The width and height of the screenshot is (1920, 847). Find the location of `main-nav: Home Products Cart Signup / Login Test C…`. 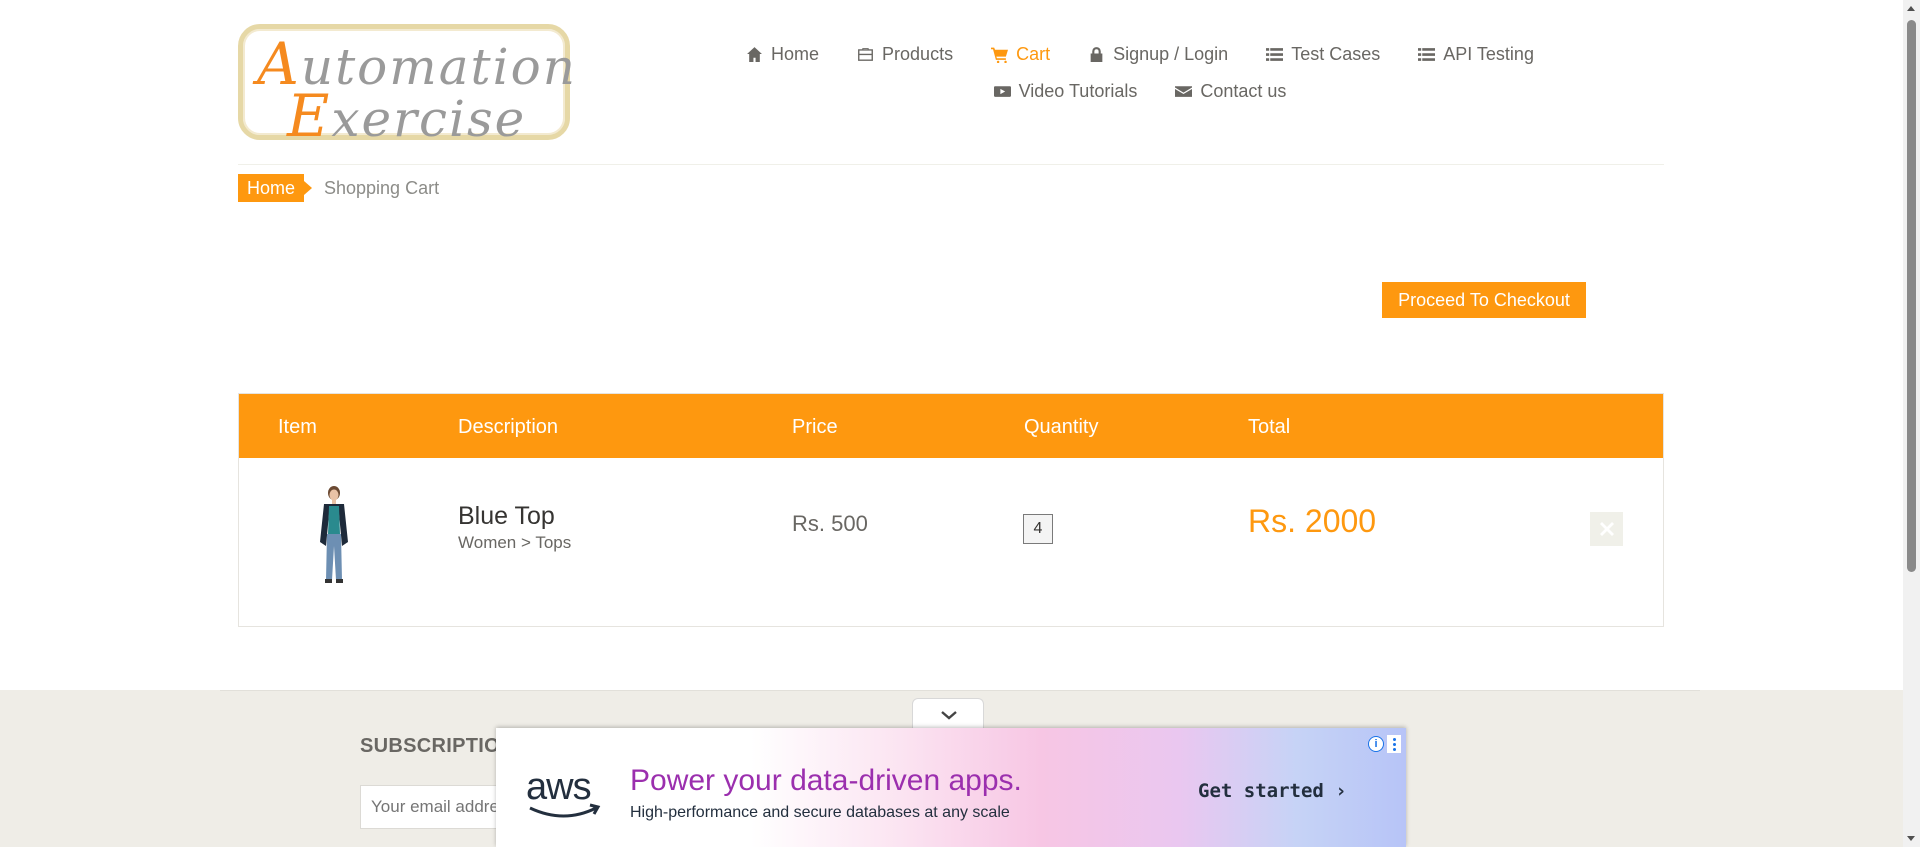

main-nav: Home Products Cart Signup / Login Test C… is located at coordinates (1140, 73).